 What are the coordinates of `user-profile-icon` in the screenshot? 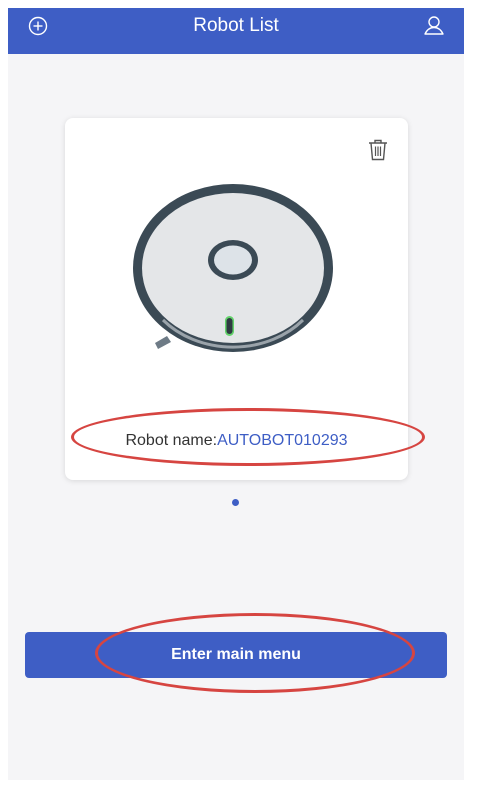 It's located at (434, 26).